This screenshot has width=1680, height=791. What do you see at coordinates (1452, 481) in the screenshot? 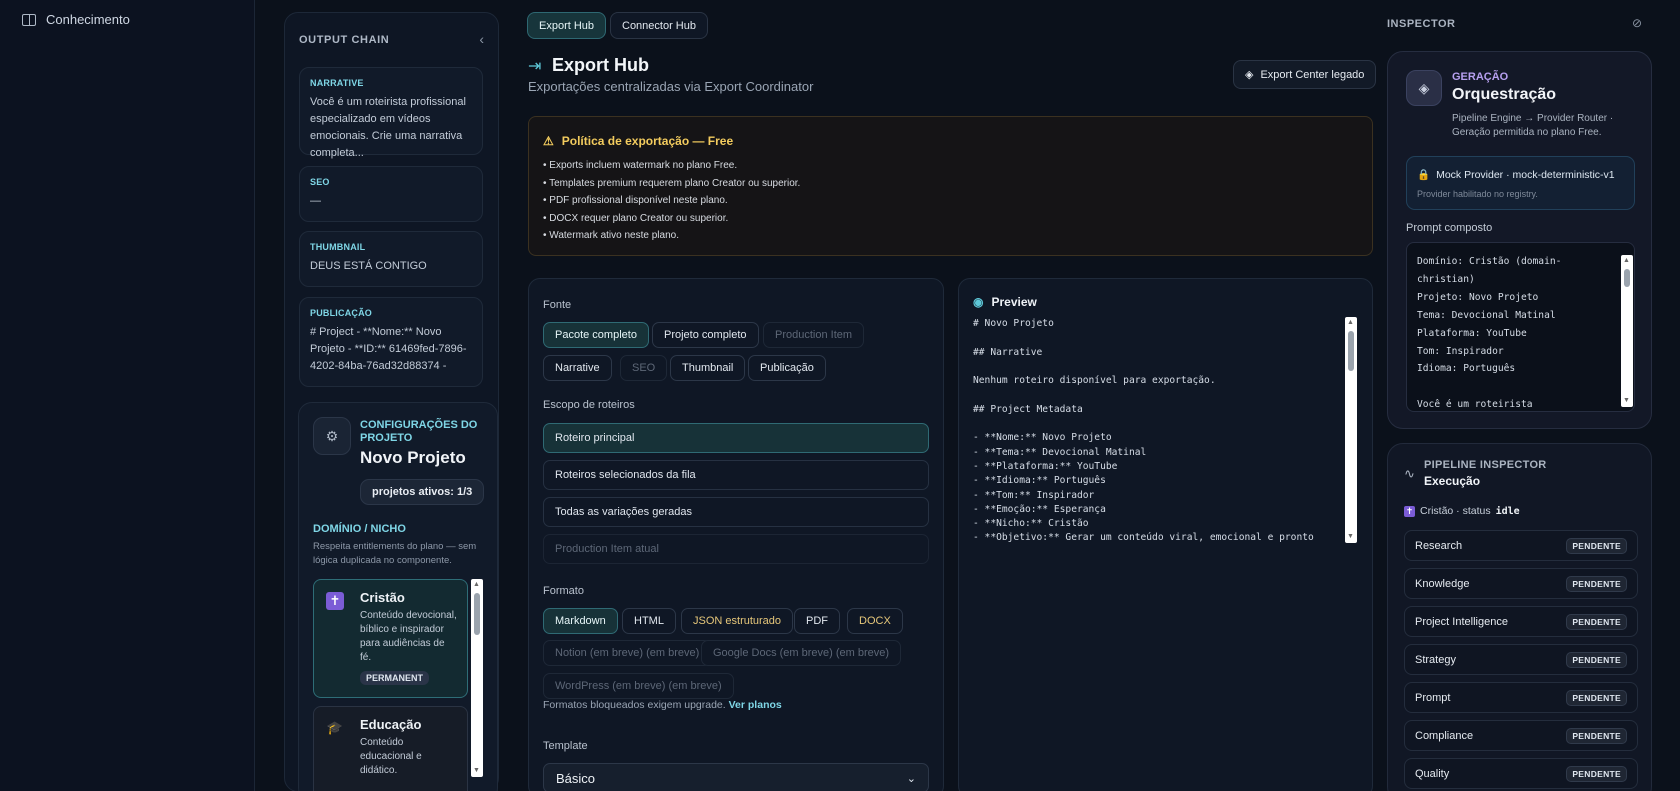
I see `pipeline-title: Execução` at bounding box center [1452, 481].